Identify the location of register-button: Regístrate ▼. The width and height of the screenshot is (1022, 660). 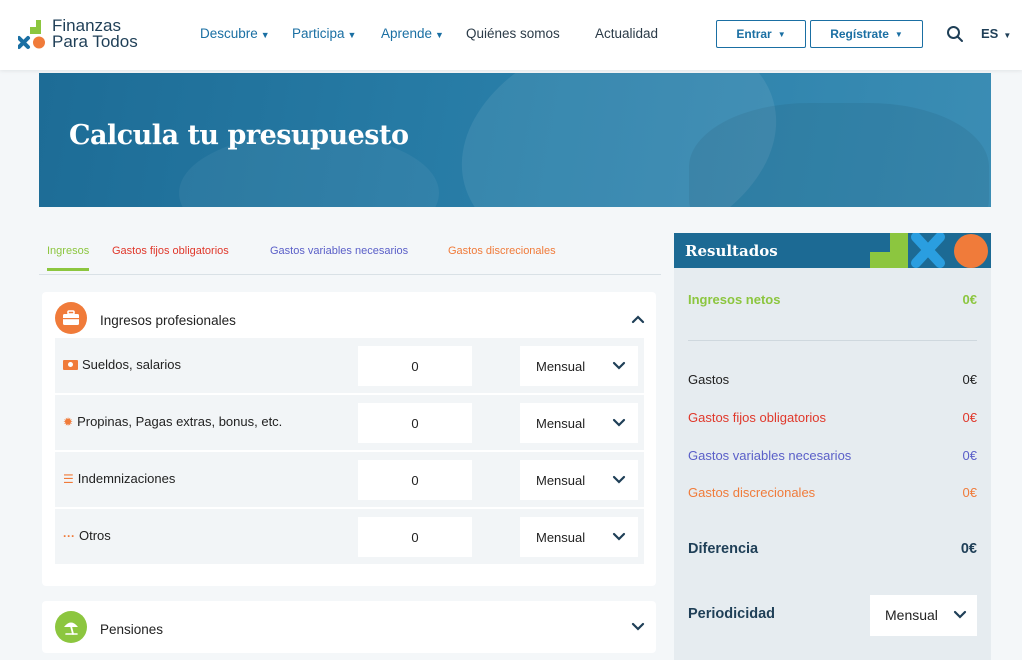
(866, 34).